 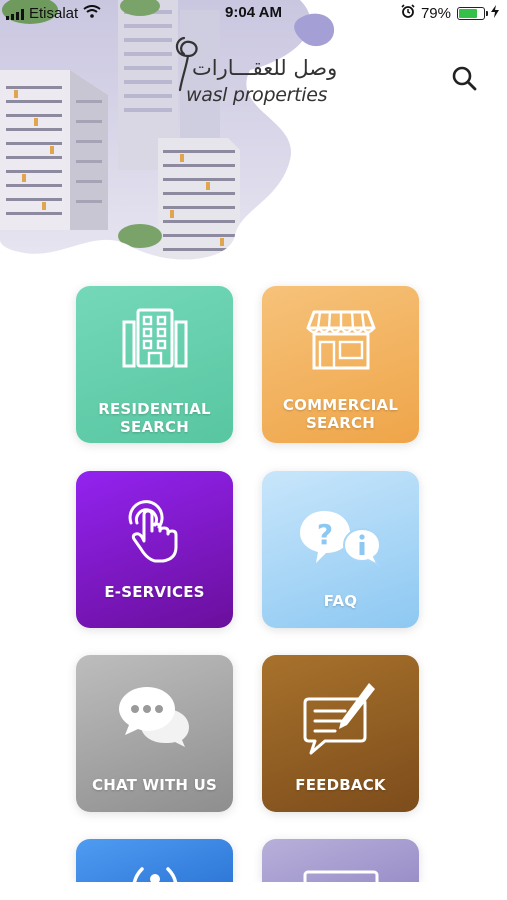 What do you see at coordinates (154, 872) in the screenshot?
I see `signal-broadcast-icon` at bounding box center [154, 872].